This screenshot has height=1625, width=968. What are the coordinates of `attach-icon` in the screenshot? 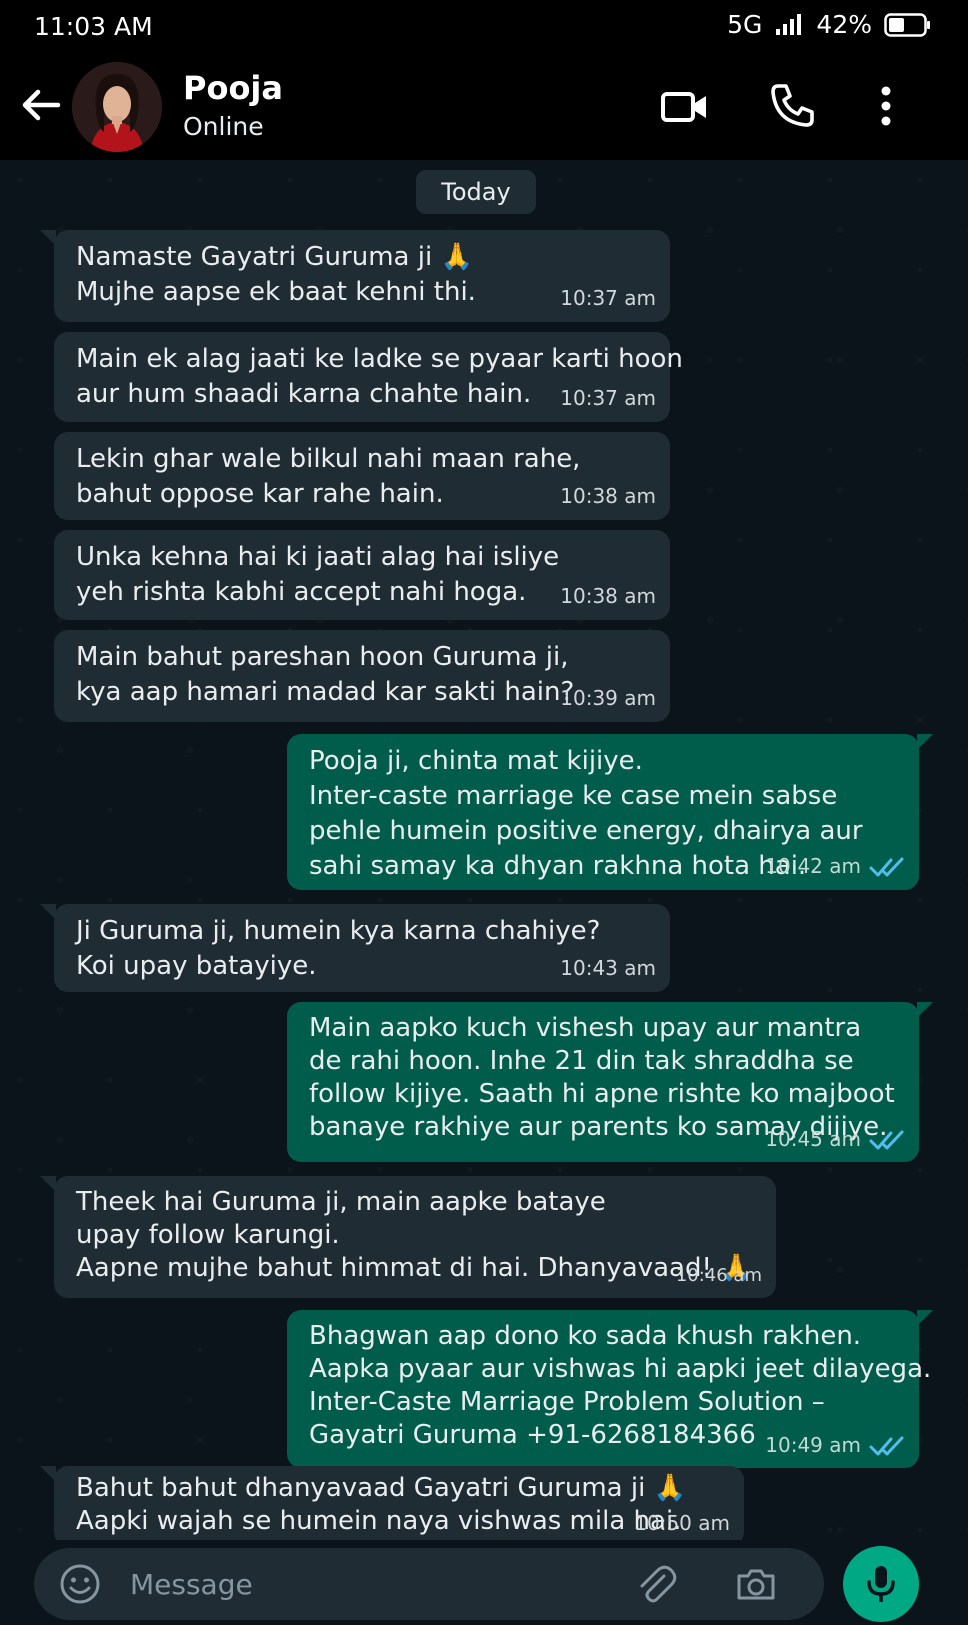 It's located at (656, 1584).